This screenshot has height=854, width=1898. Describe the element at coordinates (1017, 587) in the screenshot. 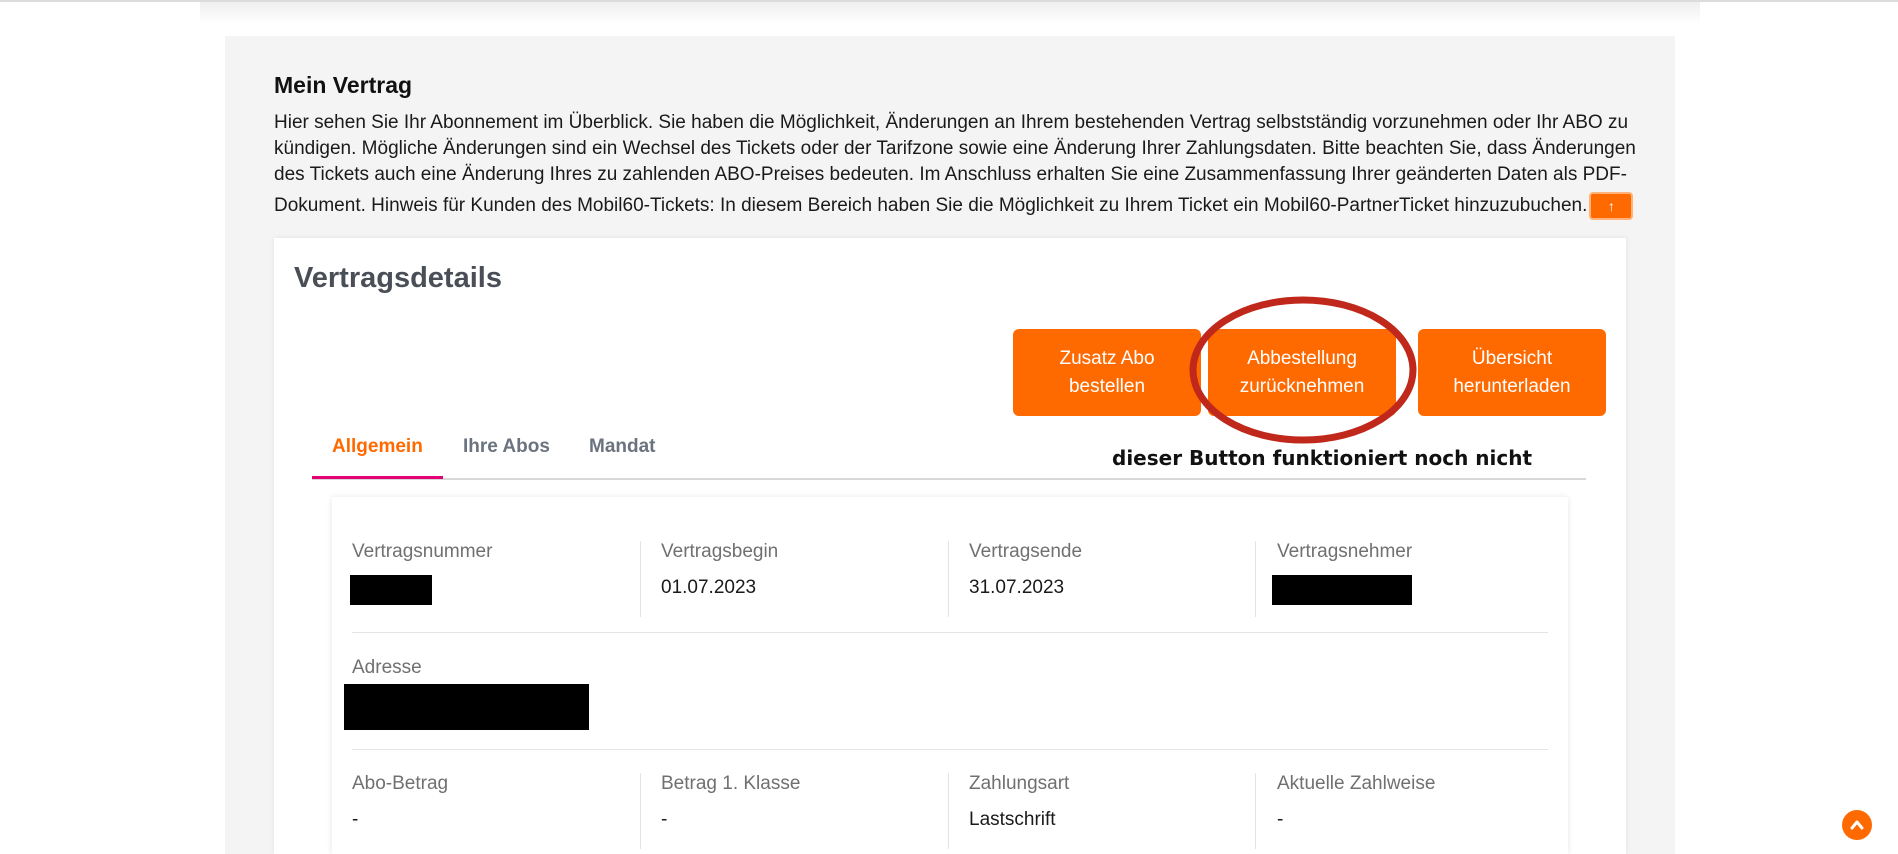

I see `field-value: 31.07.2023` at that location.